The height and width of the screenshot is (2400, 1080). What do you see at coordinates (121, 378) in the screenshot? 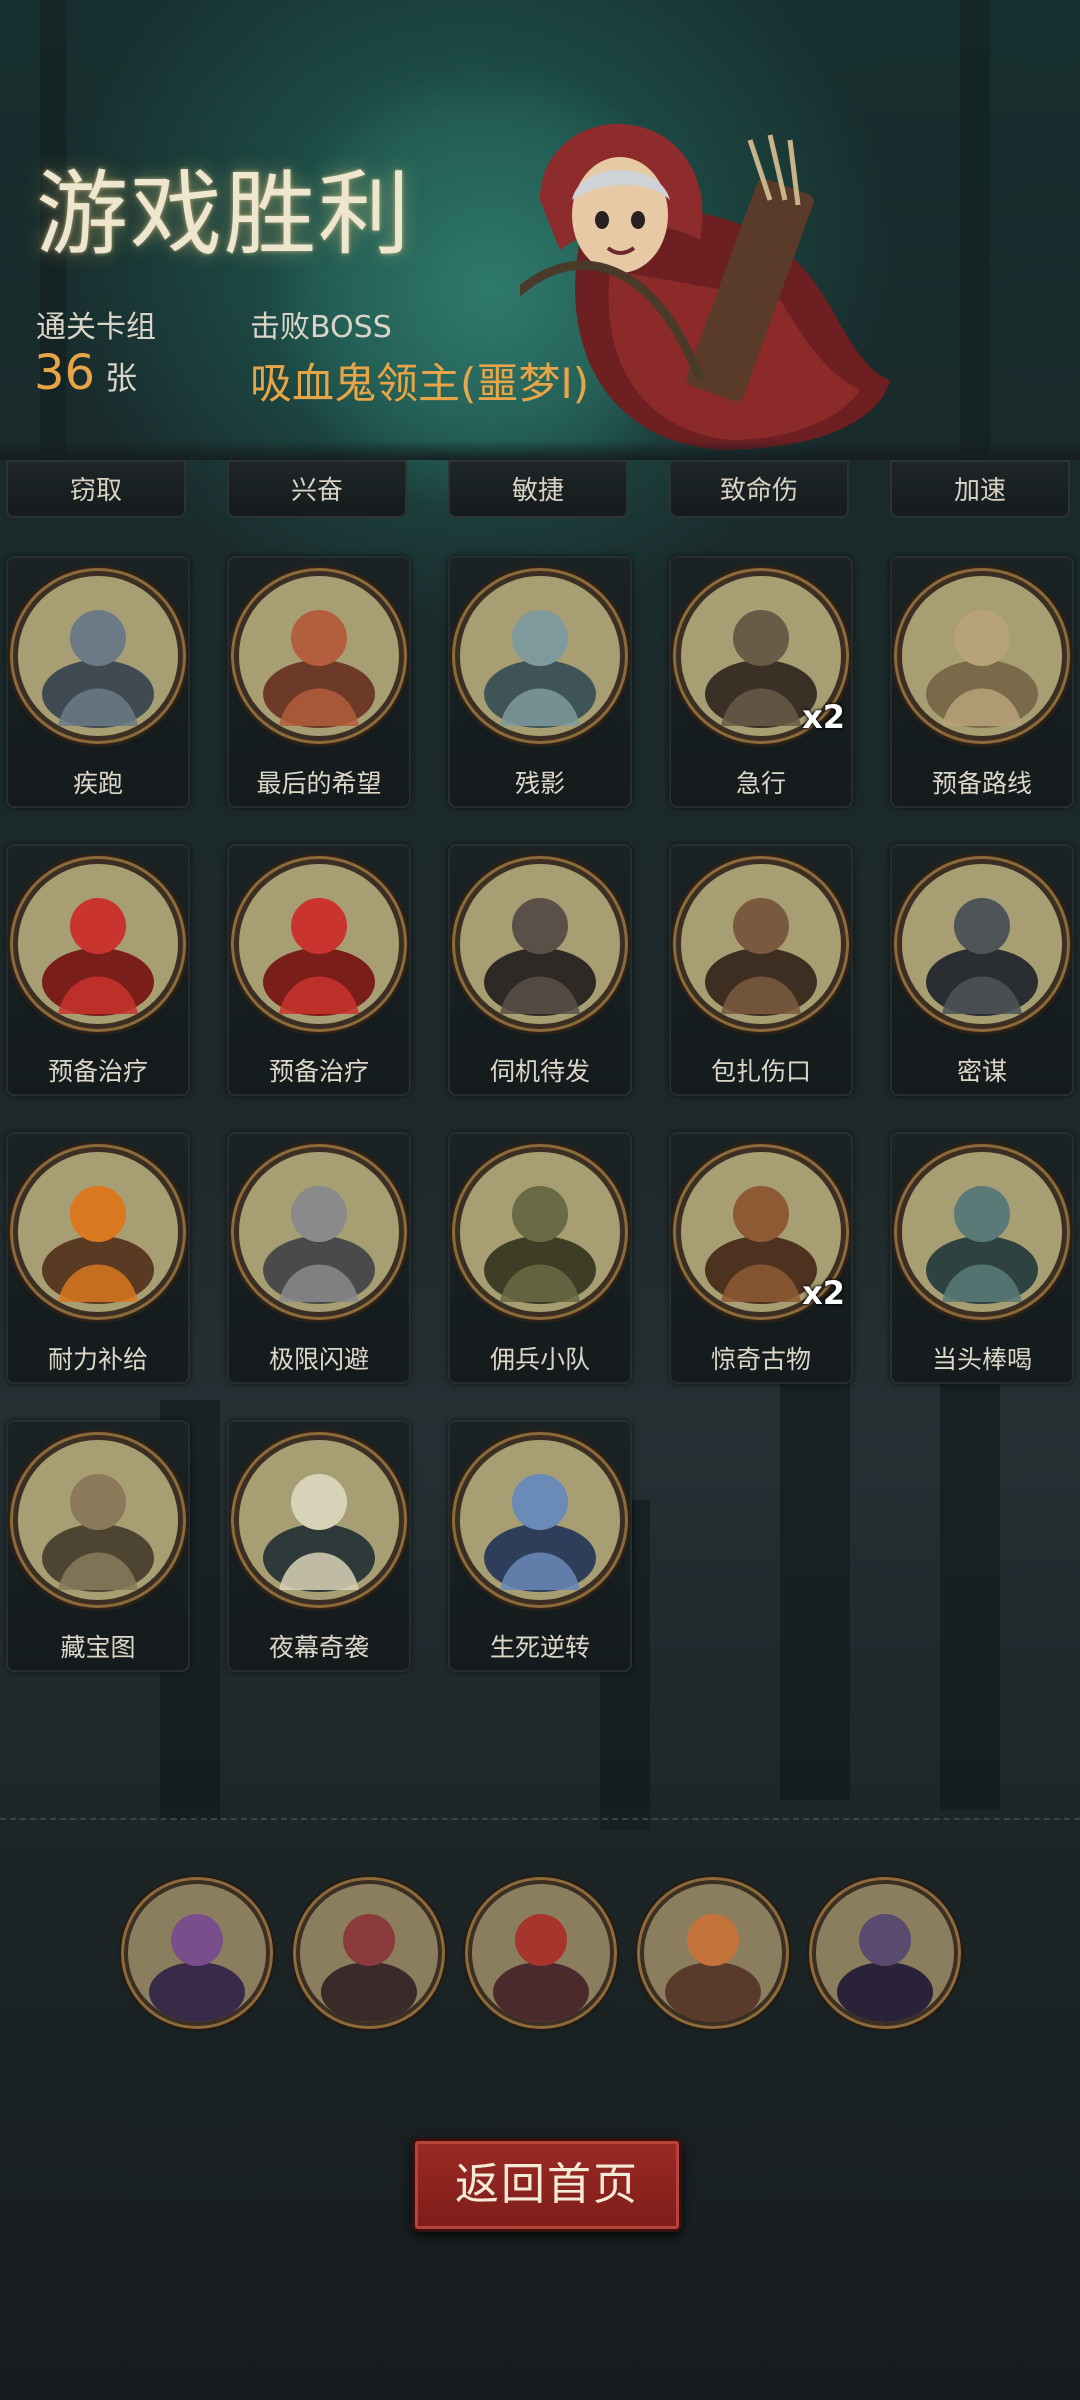
I see `deck-count-unit: 张` at bounding box center [121, 378].